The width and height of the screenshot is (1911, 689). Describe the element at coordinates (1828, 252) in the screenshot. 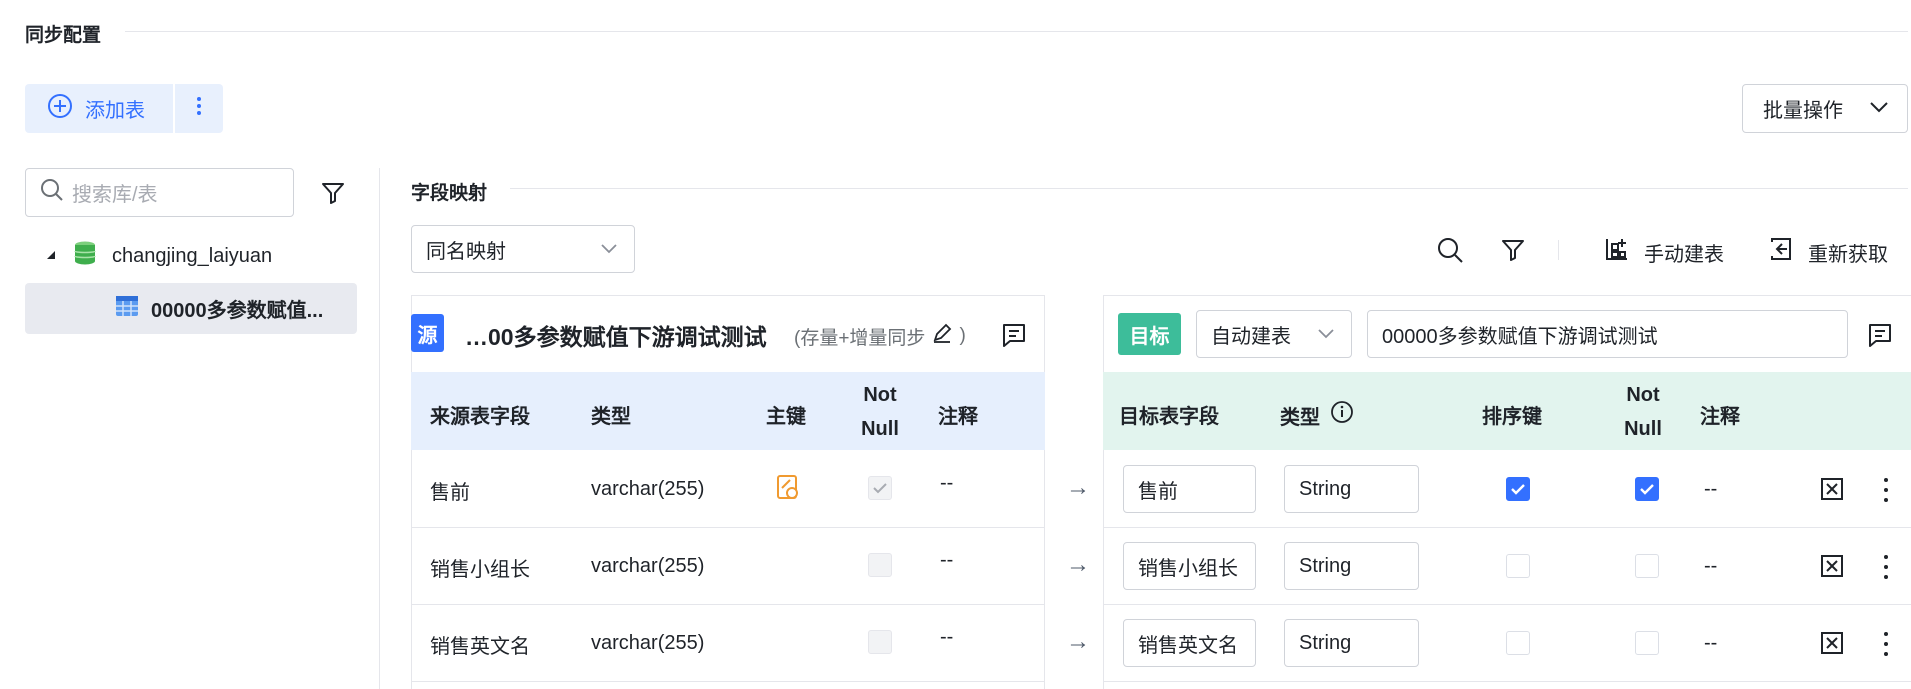

I see `refetch-button: 重新获取` at that location.